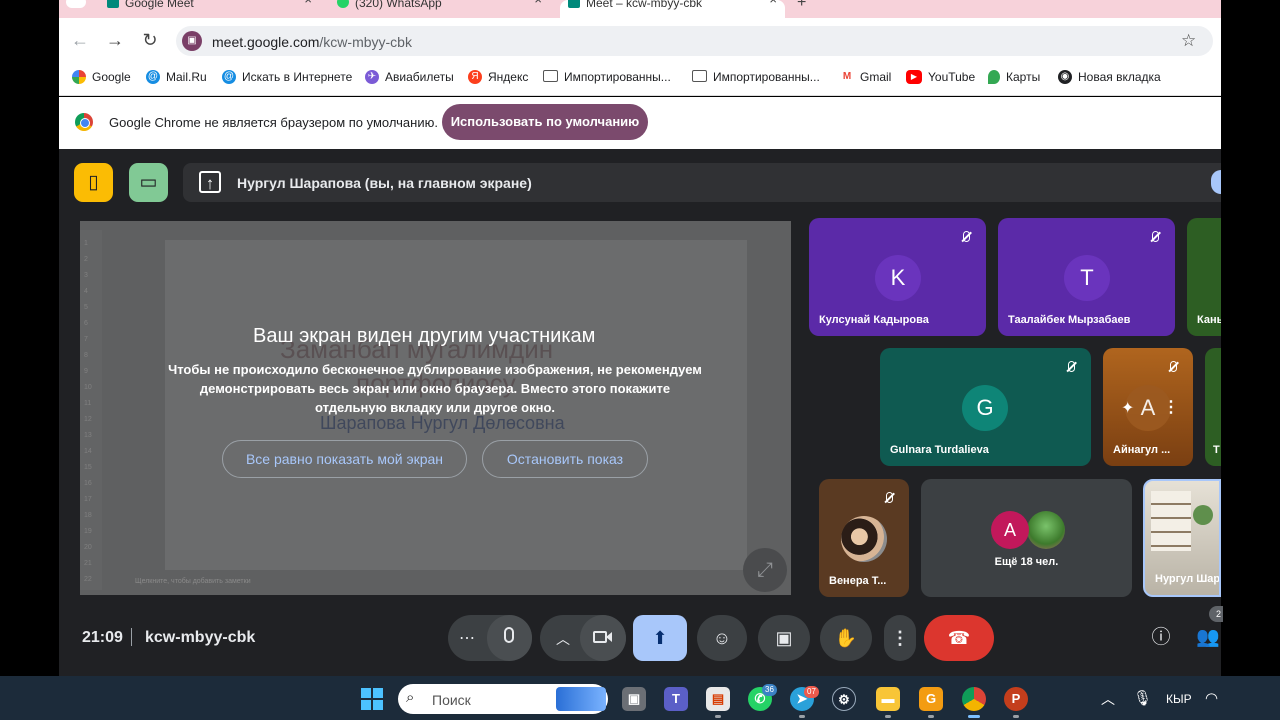 The width and height of the screenshot is (1280, 720). Describe the element at coordinates (1188, 41) in the screenshot. I see `bookmark-star-icon: ☆` at that location.